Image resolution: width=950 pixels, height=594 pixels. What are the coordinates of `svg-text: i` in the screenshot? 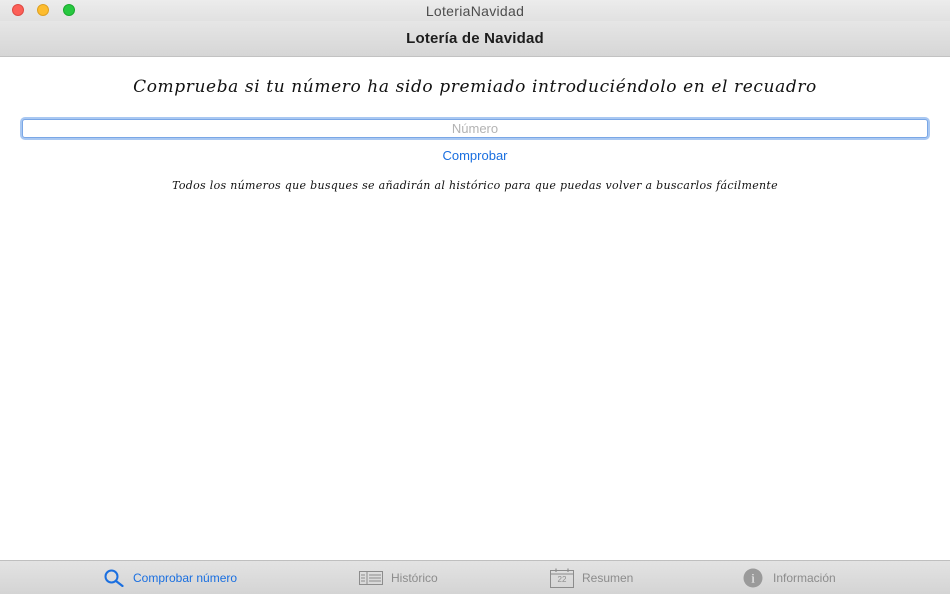 It's located at (753, 578).